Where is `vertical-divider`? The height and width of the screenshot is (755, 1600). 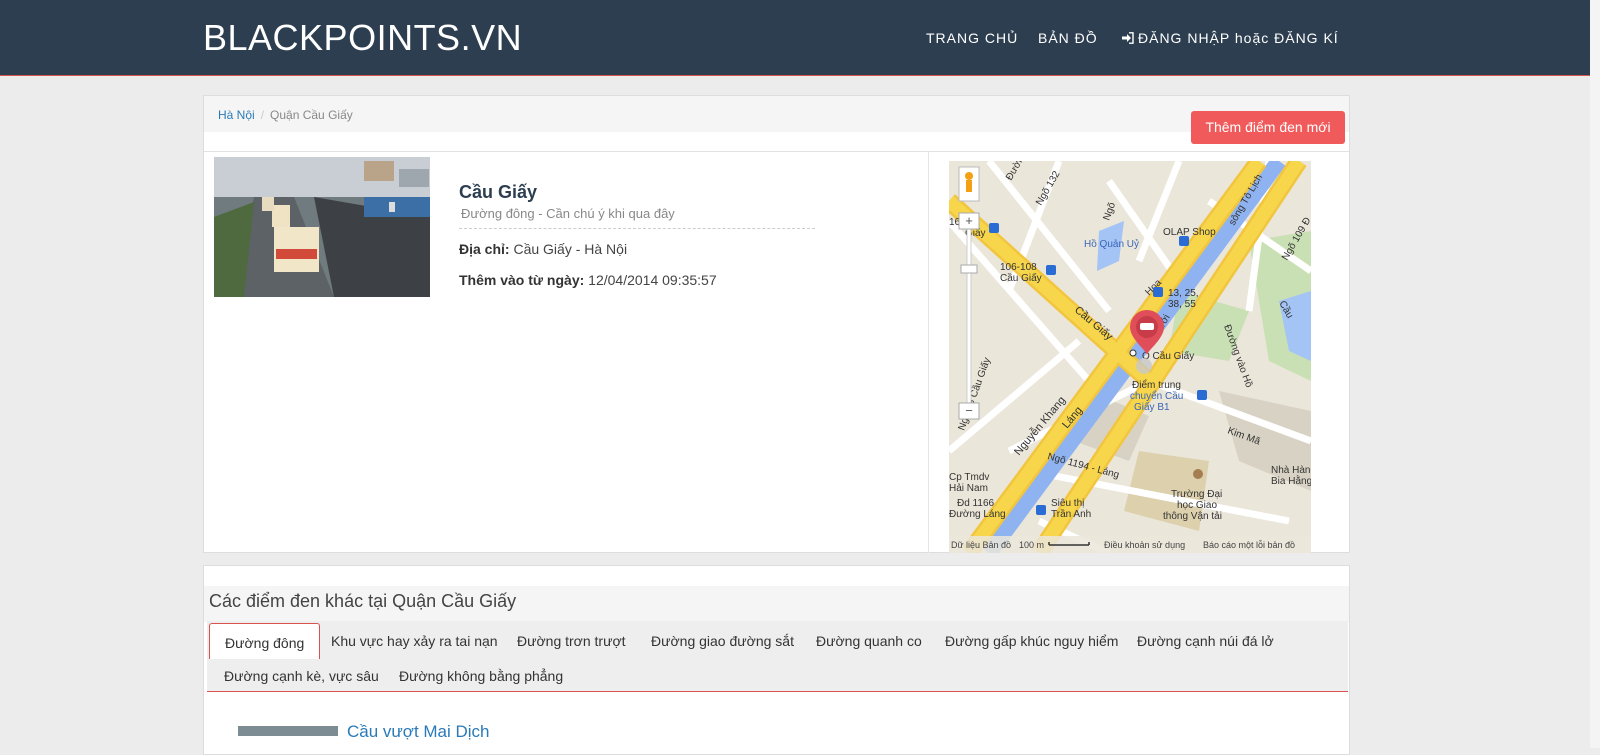
vertical-divider is located at coordinates (928, 352).